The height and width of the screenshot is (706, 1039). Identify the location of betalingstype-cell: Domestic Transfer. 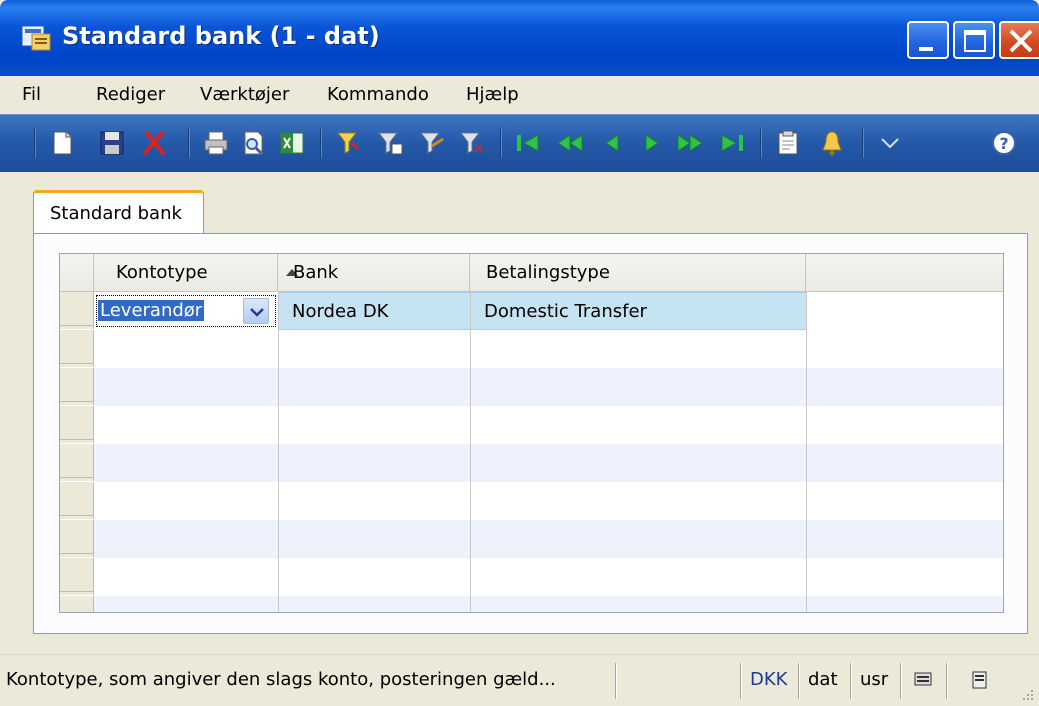
(644, 311).